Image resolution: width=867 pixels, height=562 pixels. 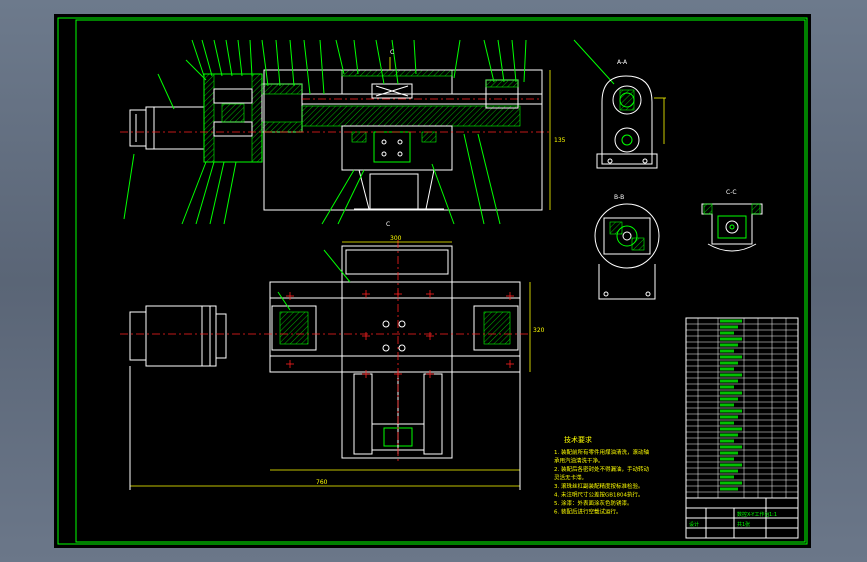 I want to click on plan-total-dimension: 760, so click(x=322, y=482).